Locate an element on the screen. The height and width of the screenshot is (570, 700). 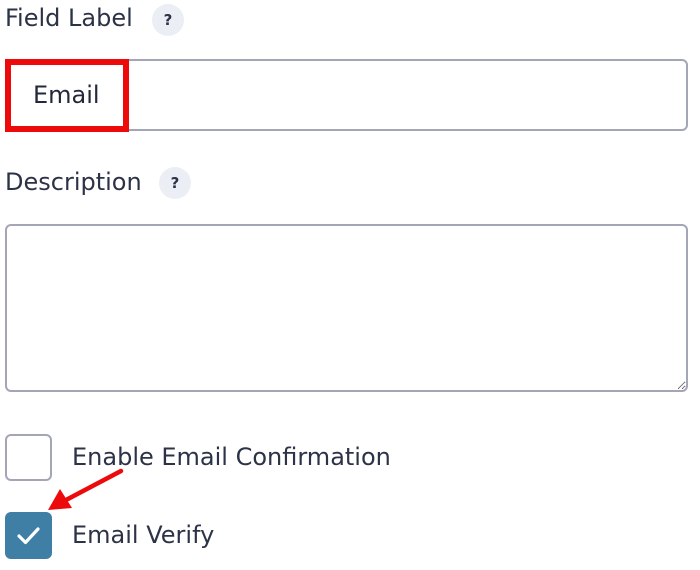
field-label-heading: Field Label is located at coordinates (69, 18).